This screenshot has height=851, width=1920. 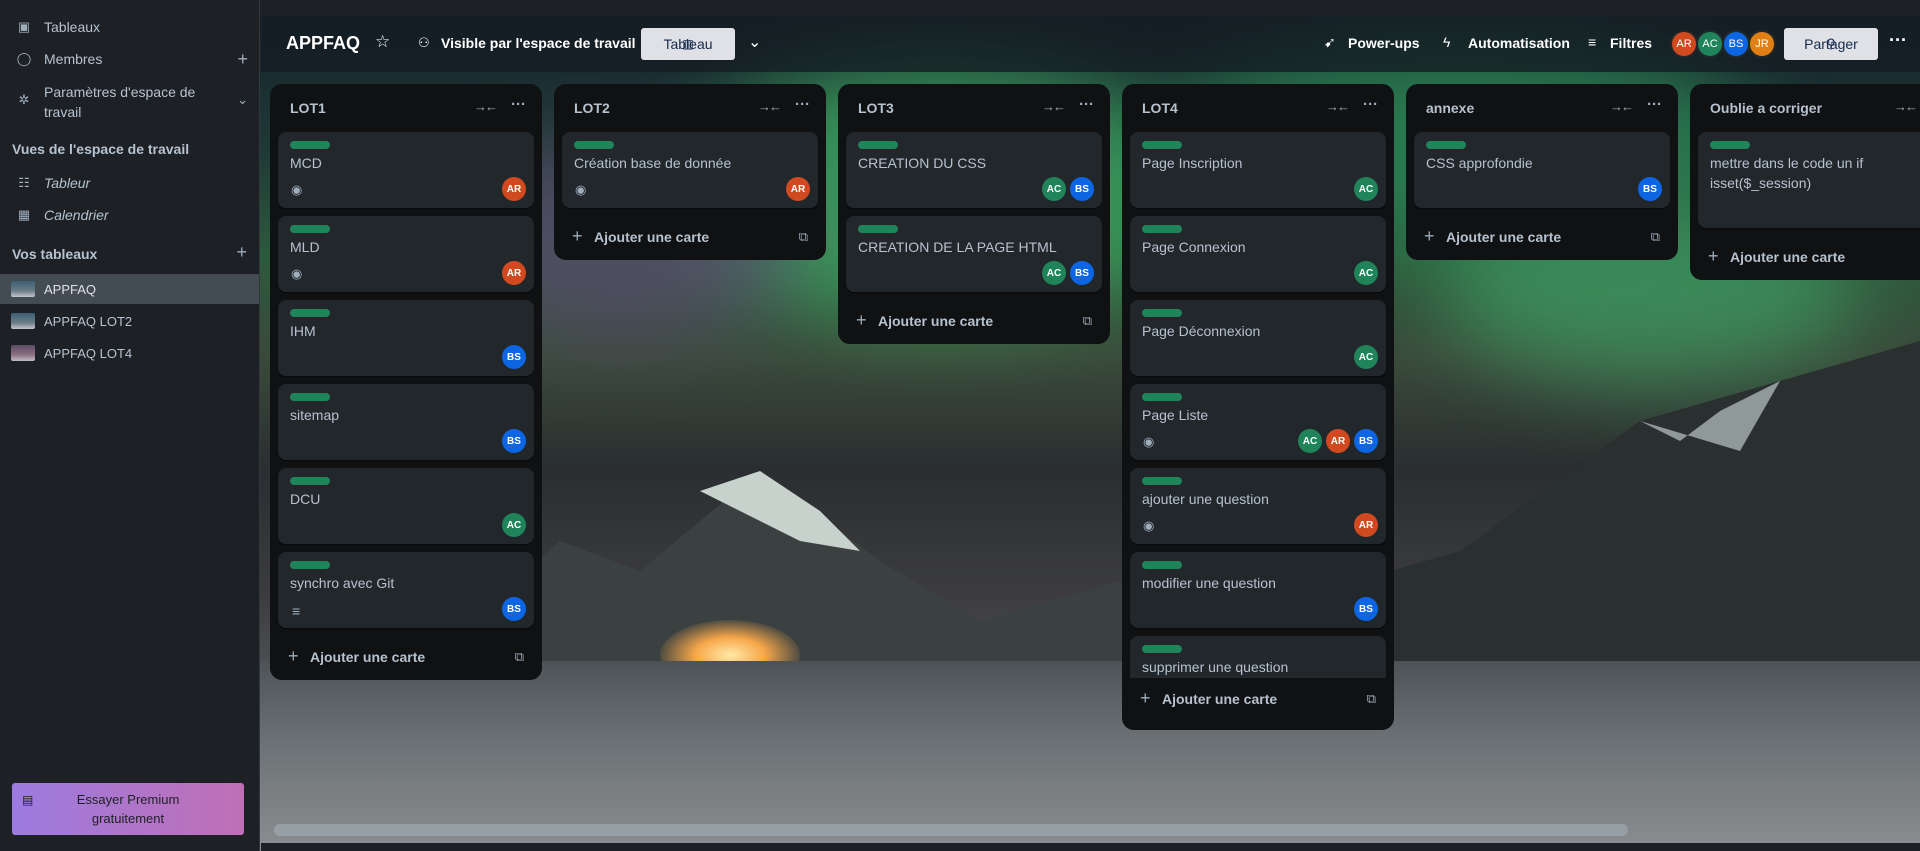 What do you see at coordinates (1258, 590) in the screenshot?
I see `card: modifier une question BS` at bounding box center [1258, 590].